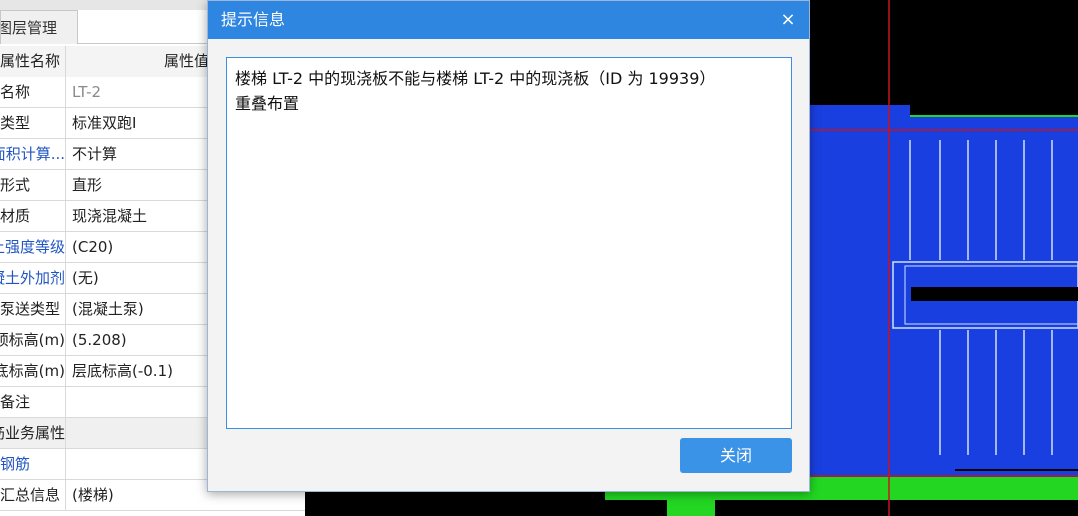  Describe the element at coordinates (33, 123) in the screenshot. I see `property-name-cell: 类型` at that location.